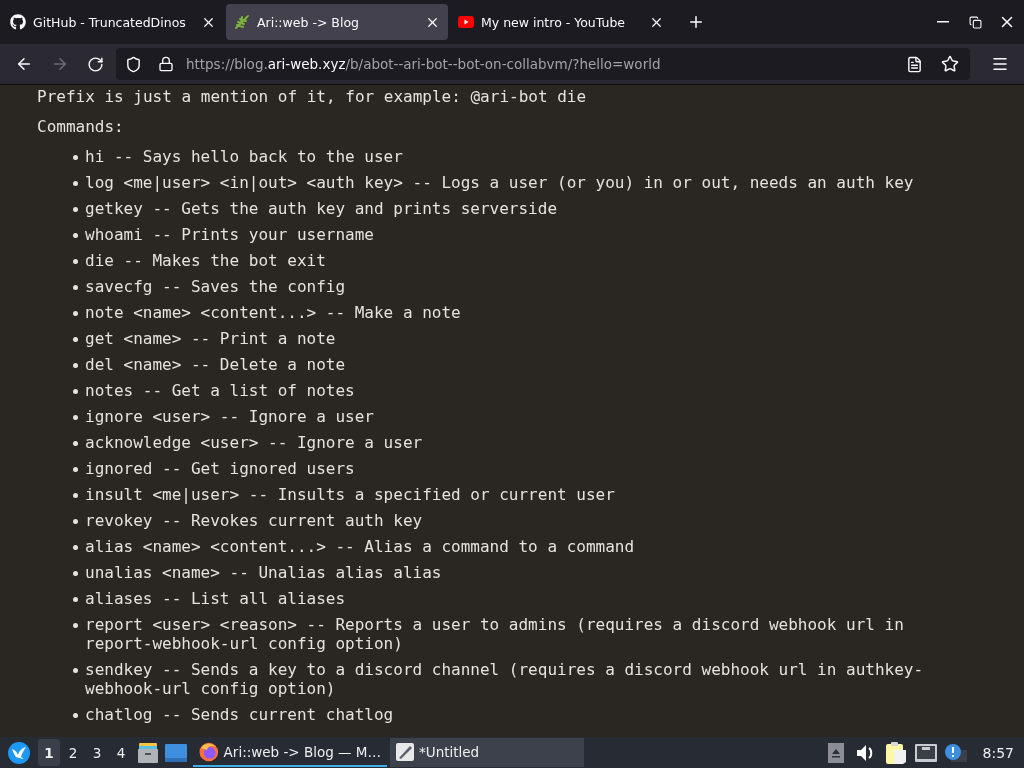 The width and height of the screenshot is (1024, 768). Describe the element at coordinates (254, 520) in the screenshot. I see `command-text: revokey -- Revokes current auth key` at that location.